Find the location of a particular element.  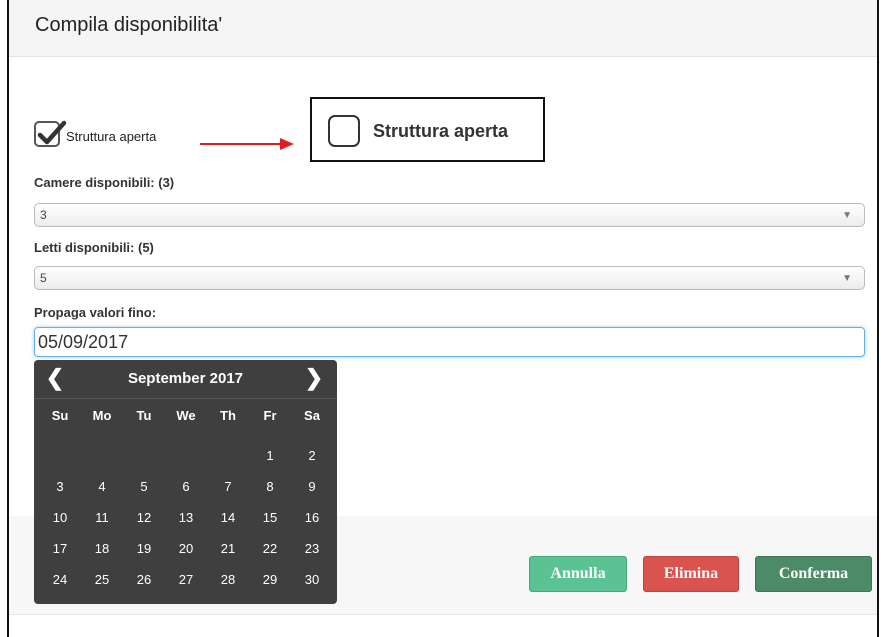

calendar-day: 7 is located at coordinates (228, 487).